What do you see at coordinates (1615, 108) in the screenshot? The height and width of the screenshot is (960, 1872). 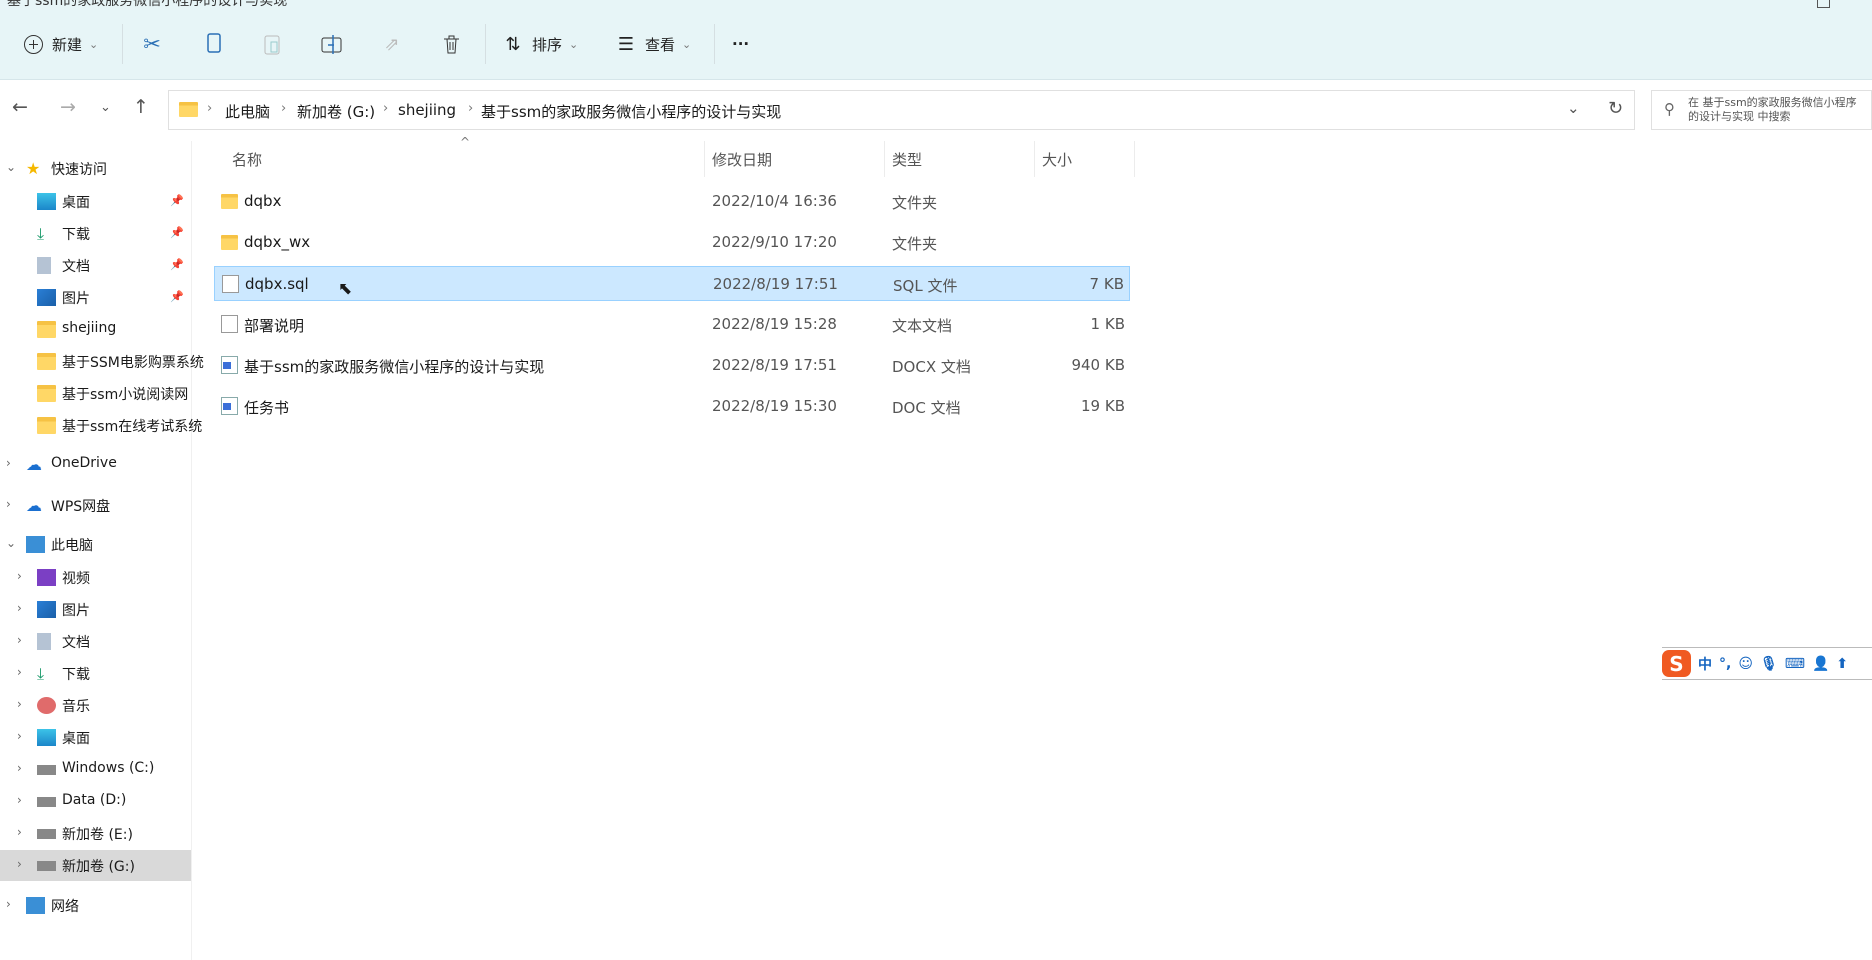 I see `refresh-icon: ↻` at bounding box center [1615, 108].